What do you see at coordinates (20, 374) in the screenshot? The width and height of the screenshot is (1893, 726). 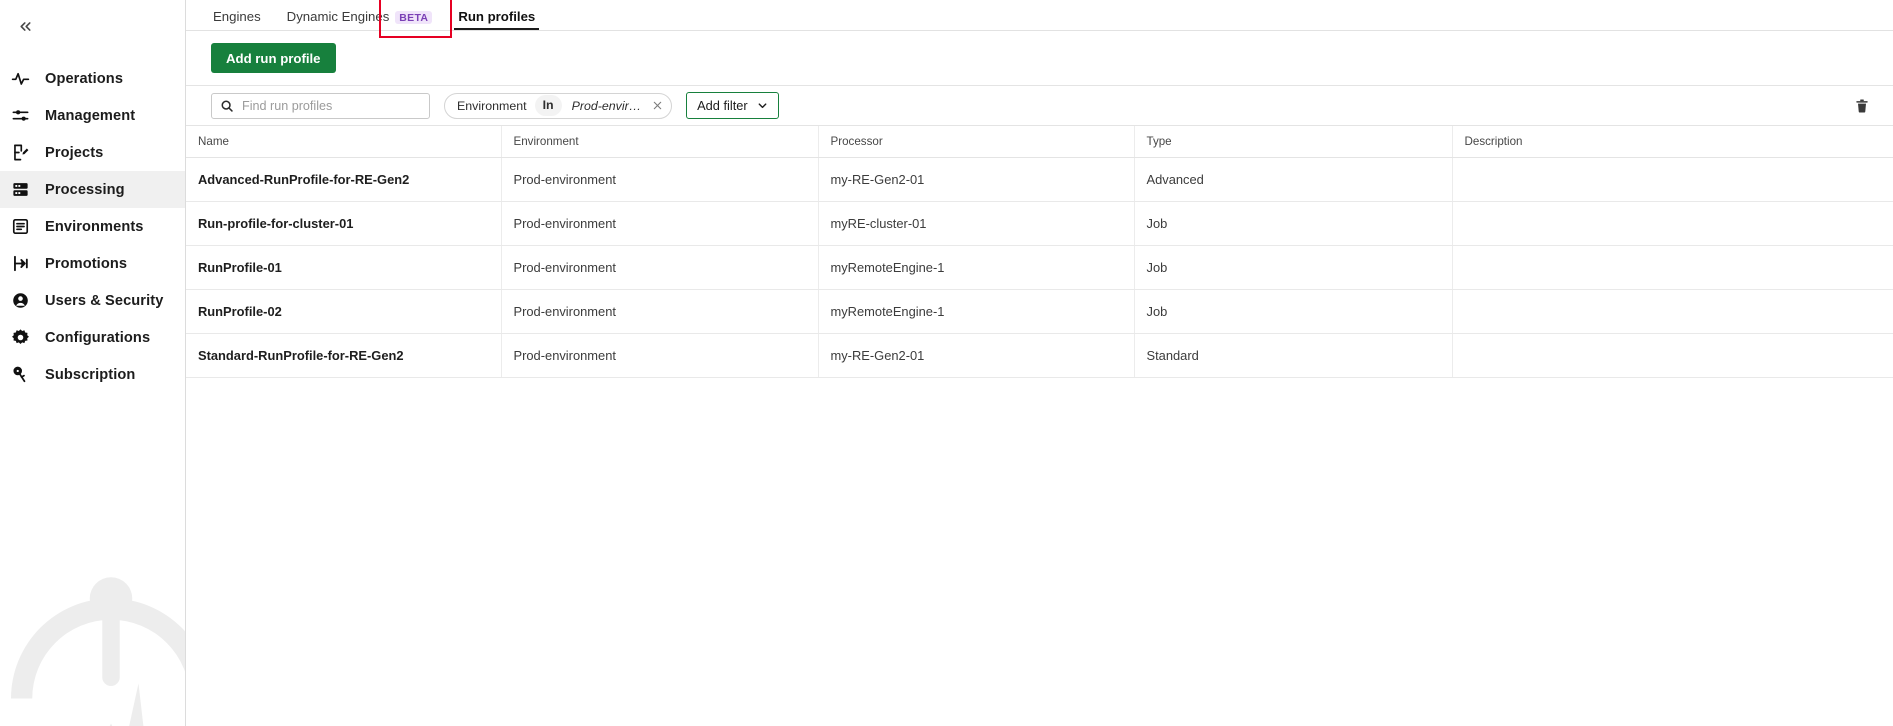 I see `key-icon` at bounding box center [20, 374].